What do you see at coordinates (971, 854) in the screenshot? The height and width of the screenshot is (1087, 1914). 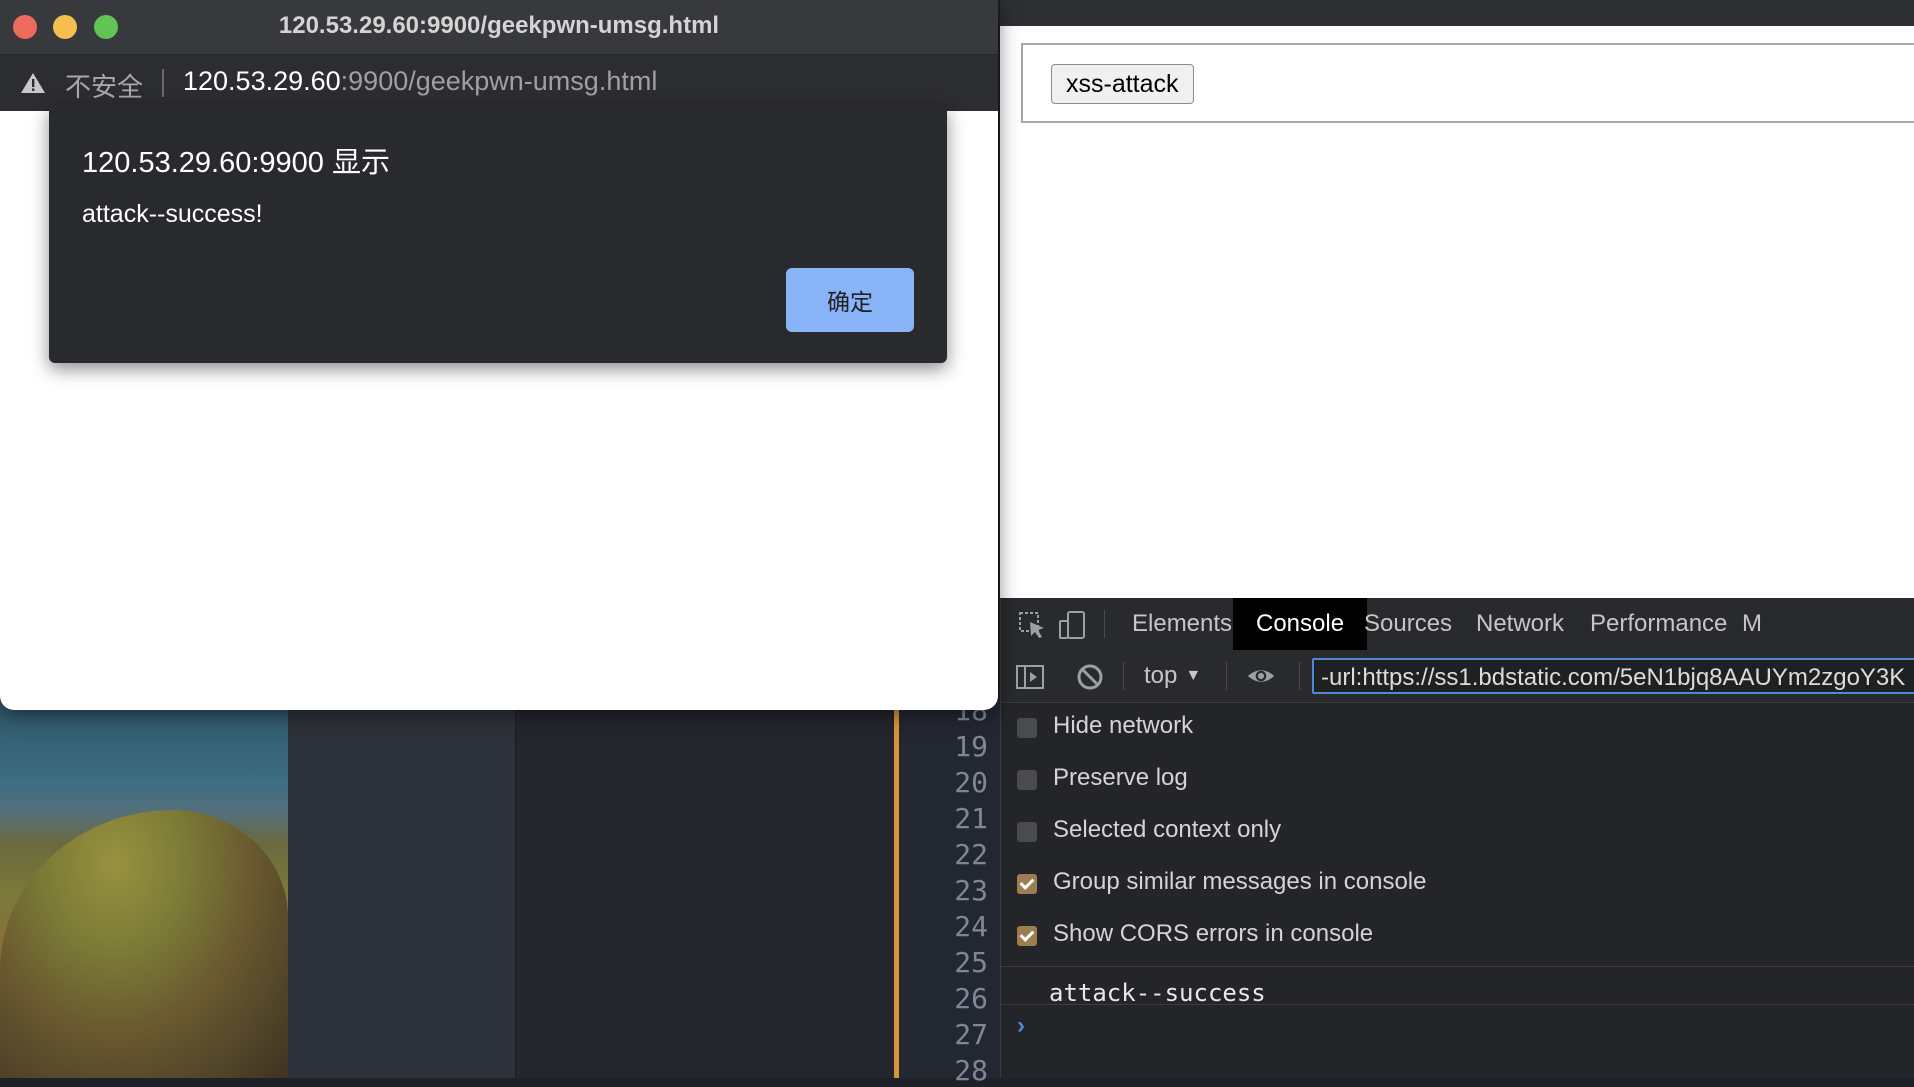 I see `line-number: 22` at bounding box center [971, 854].